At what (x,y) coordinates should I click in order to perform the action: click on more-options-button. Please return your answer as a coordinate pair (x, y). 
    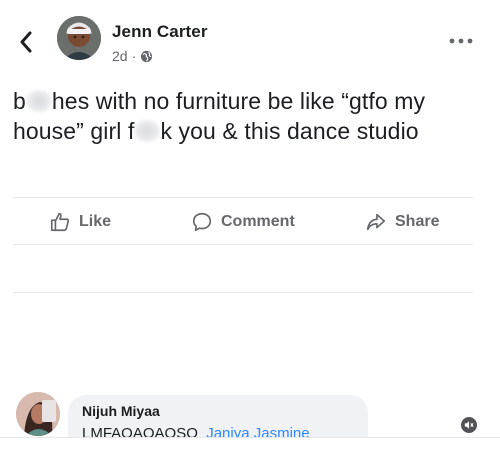
    Looking at the image, I should click on (461, 41).